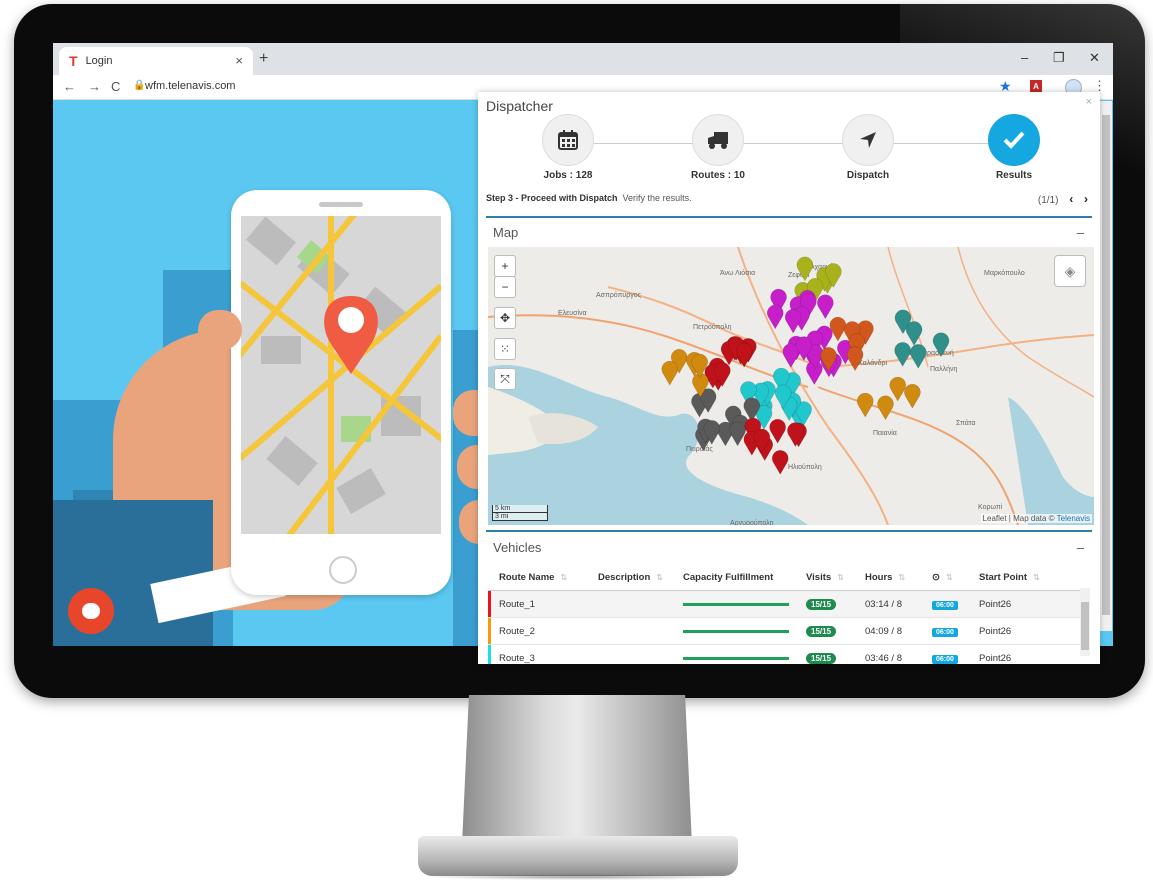 The height and width of the screenshot is (882, 1153). I want to click on column-header-visits: Visits ⇅, so click(827, 577).